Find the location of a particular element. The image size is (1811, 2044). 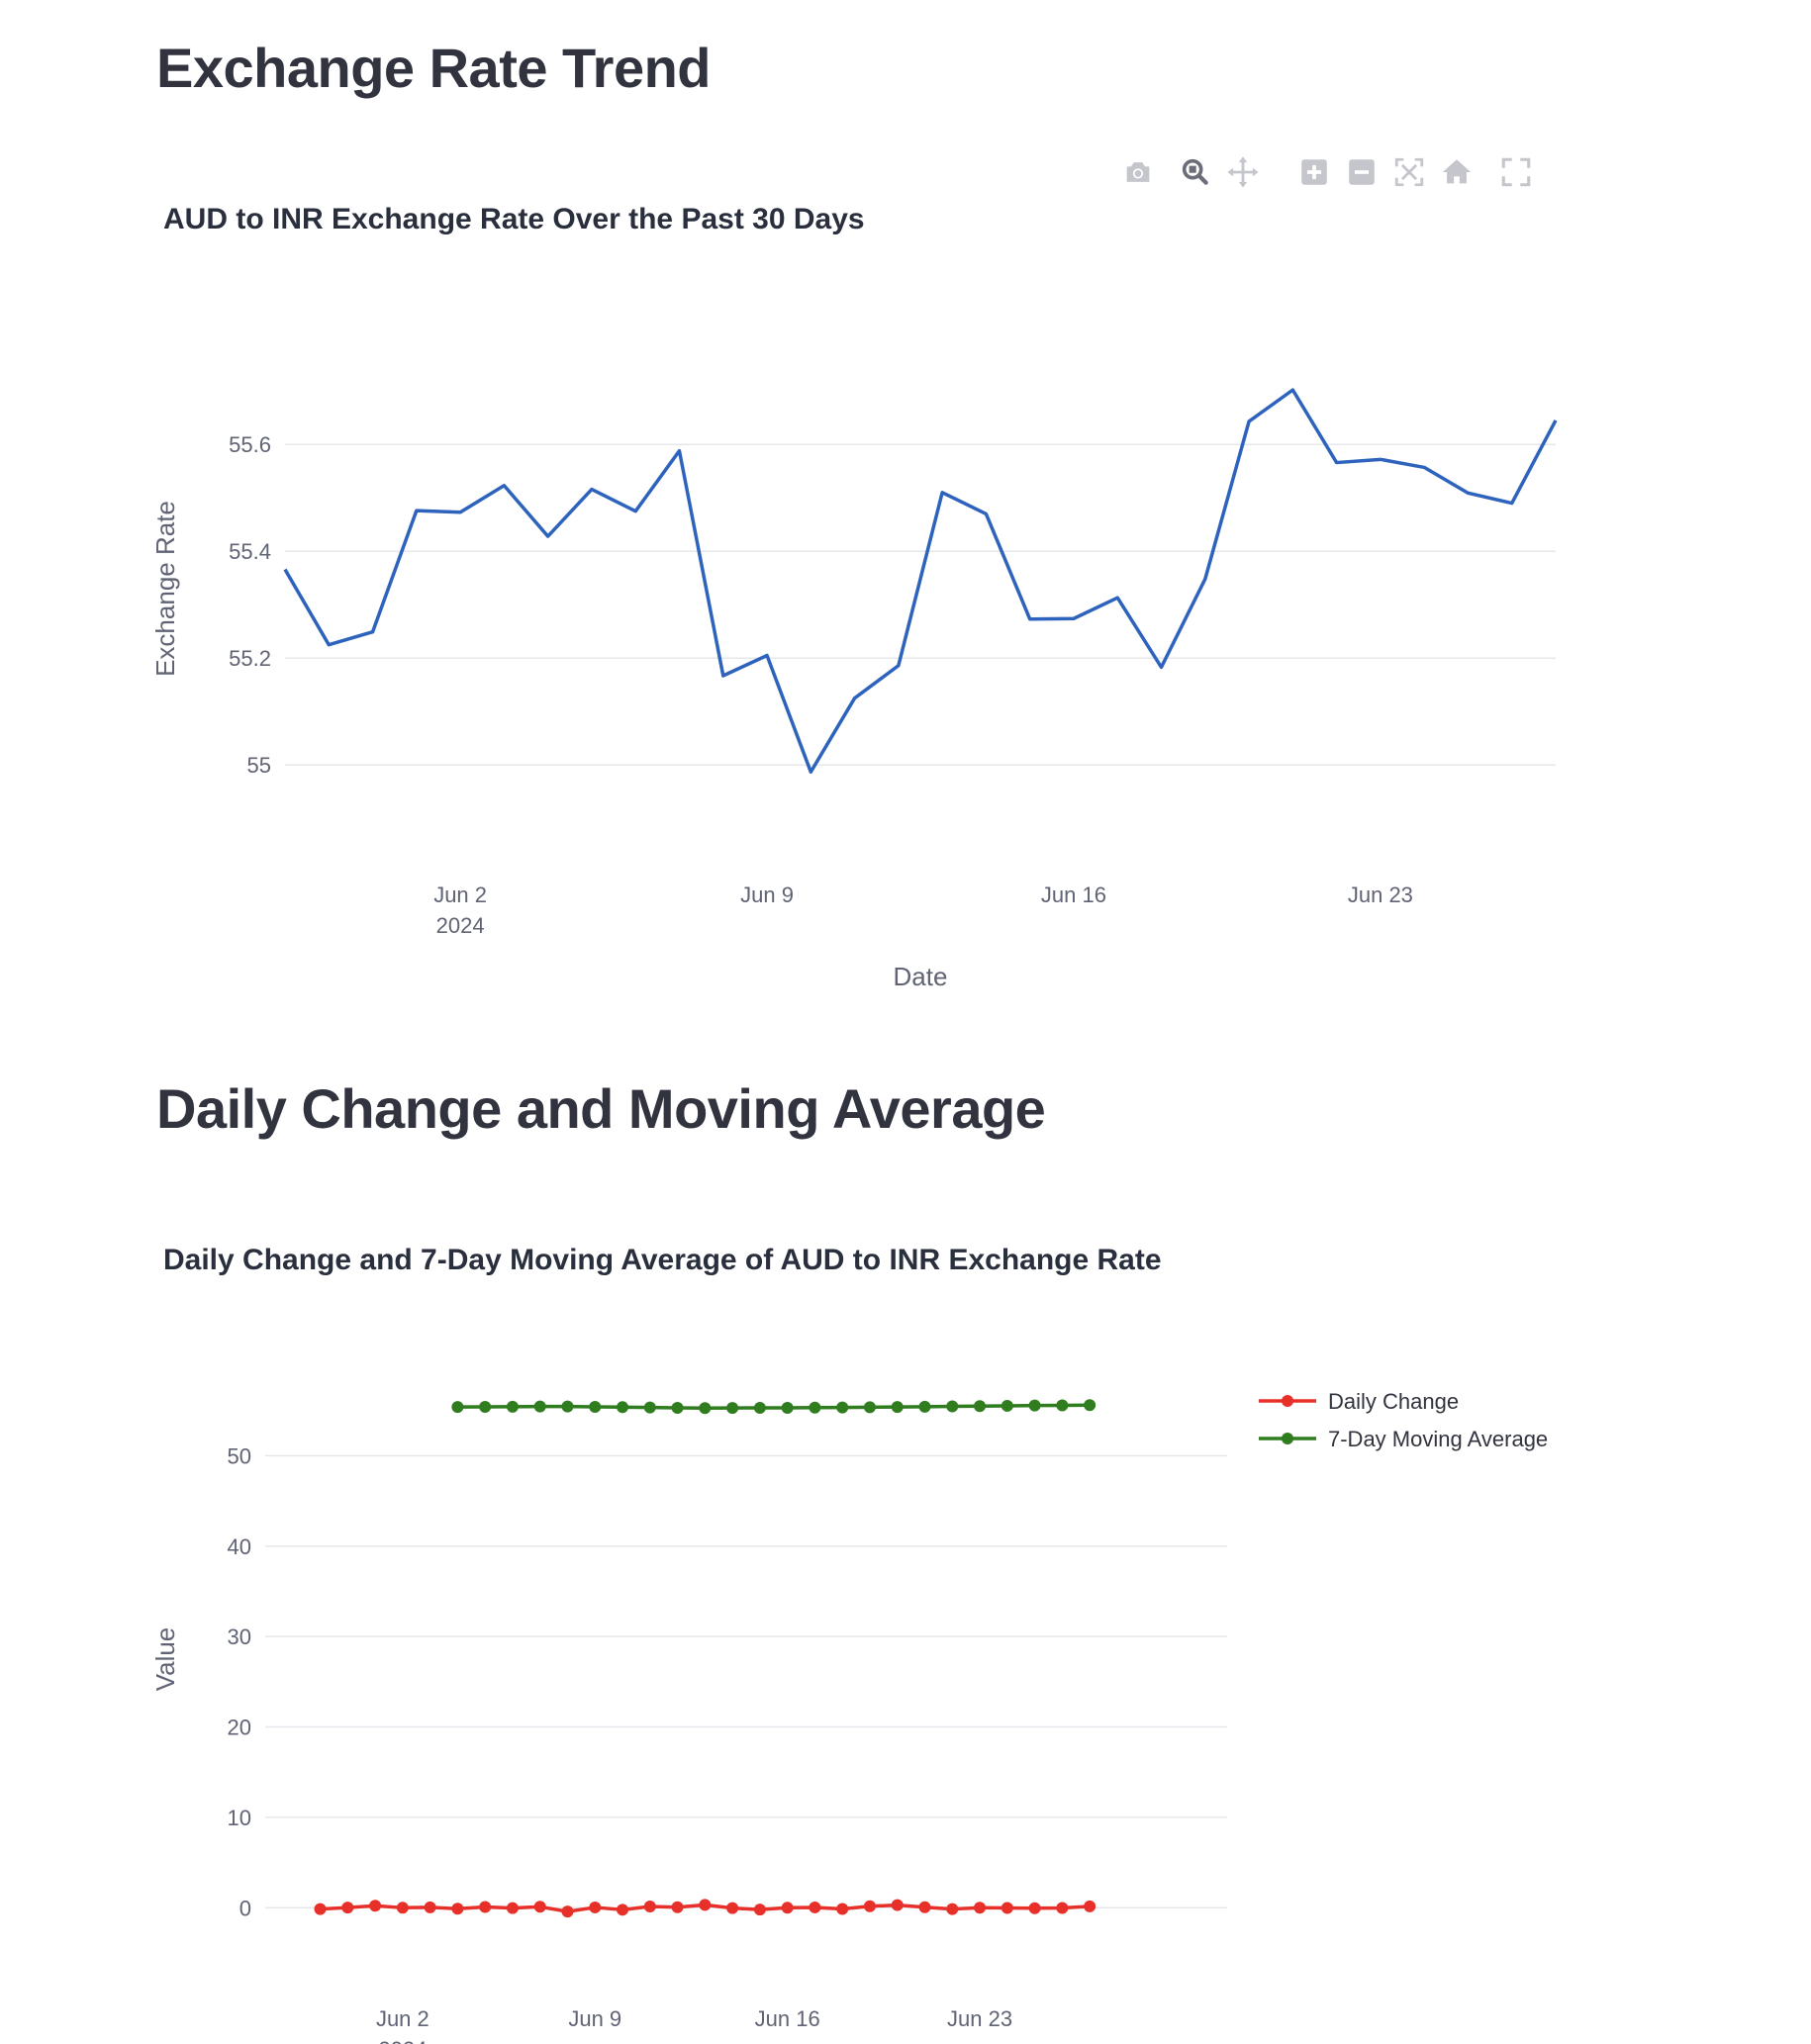

x-tick-label: Jun 2 is located at coordinates (460, 895).